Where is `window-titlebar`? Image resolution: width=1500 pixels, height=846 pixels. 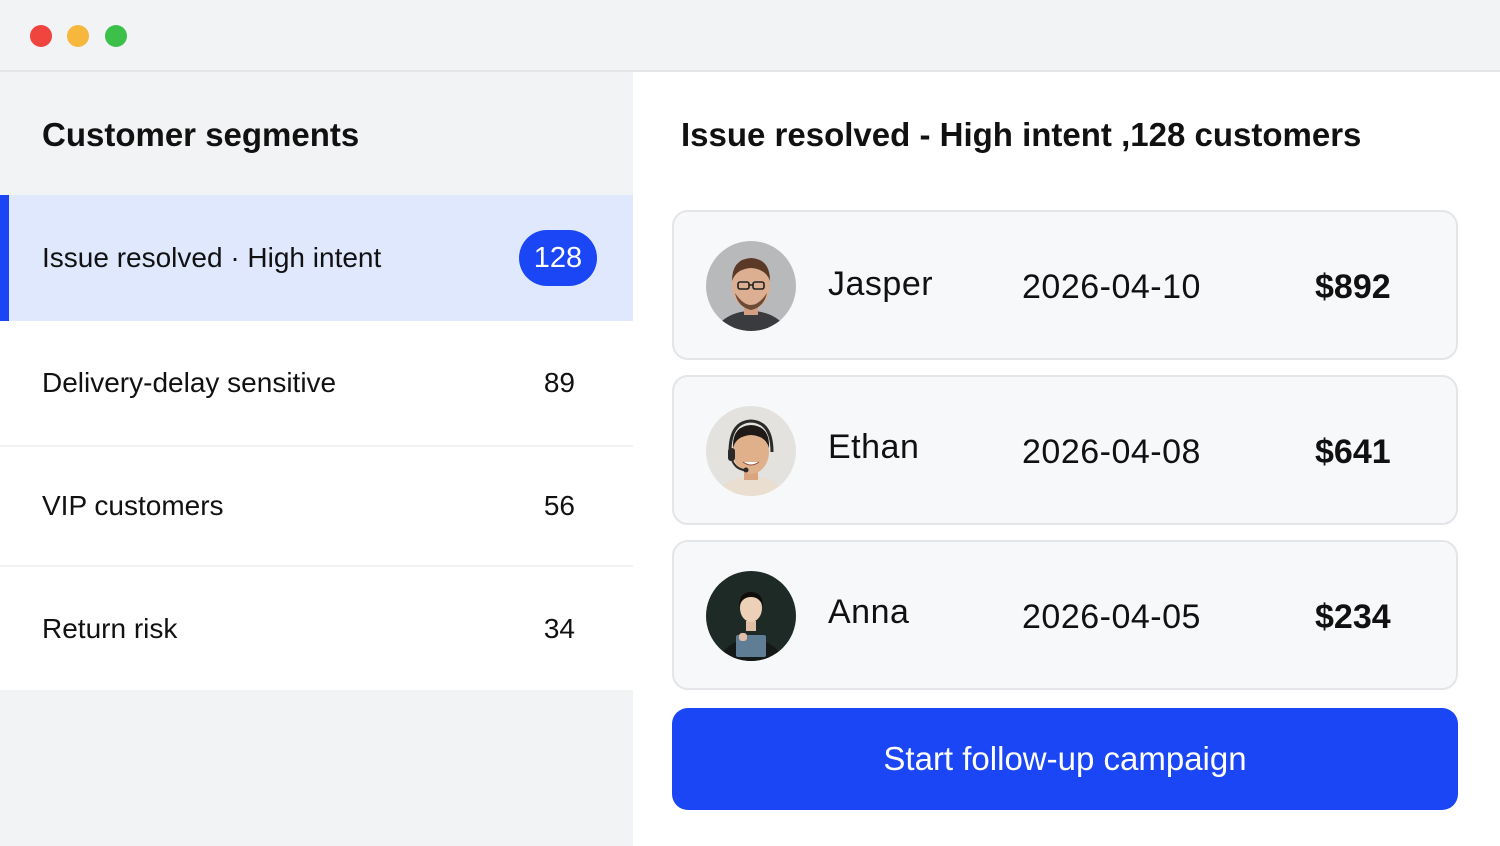 window-titlebar is located at coordinates (750, 36).